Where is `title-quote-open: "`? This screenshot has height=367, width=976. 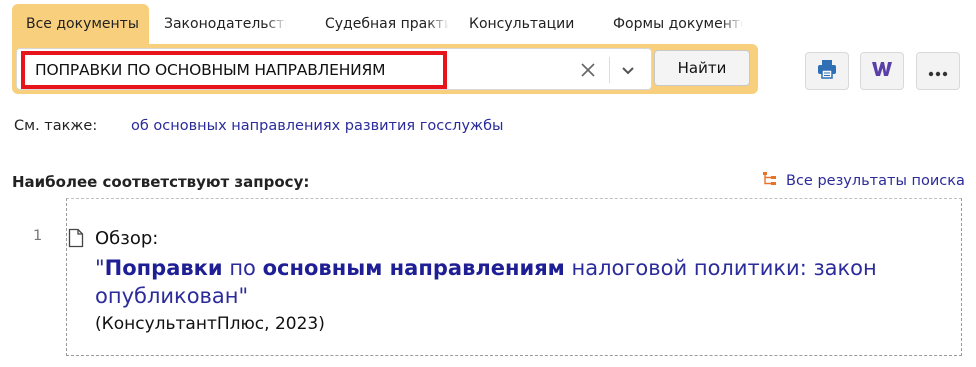
title-quote-open: " is located at coordinates (100, 268).